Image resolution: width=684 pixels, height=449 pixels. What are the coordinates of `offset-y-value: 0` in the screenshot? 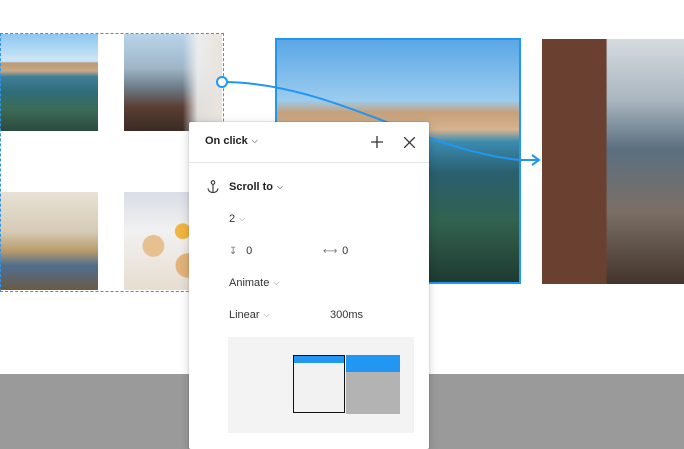 It's located at (345, 251).